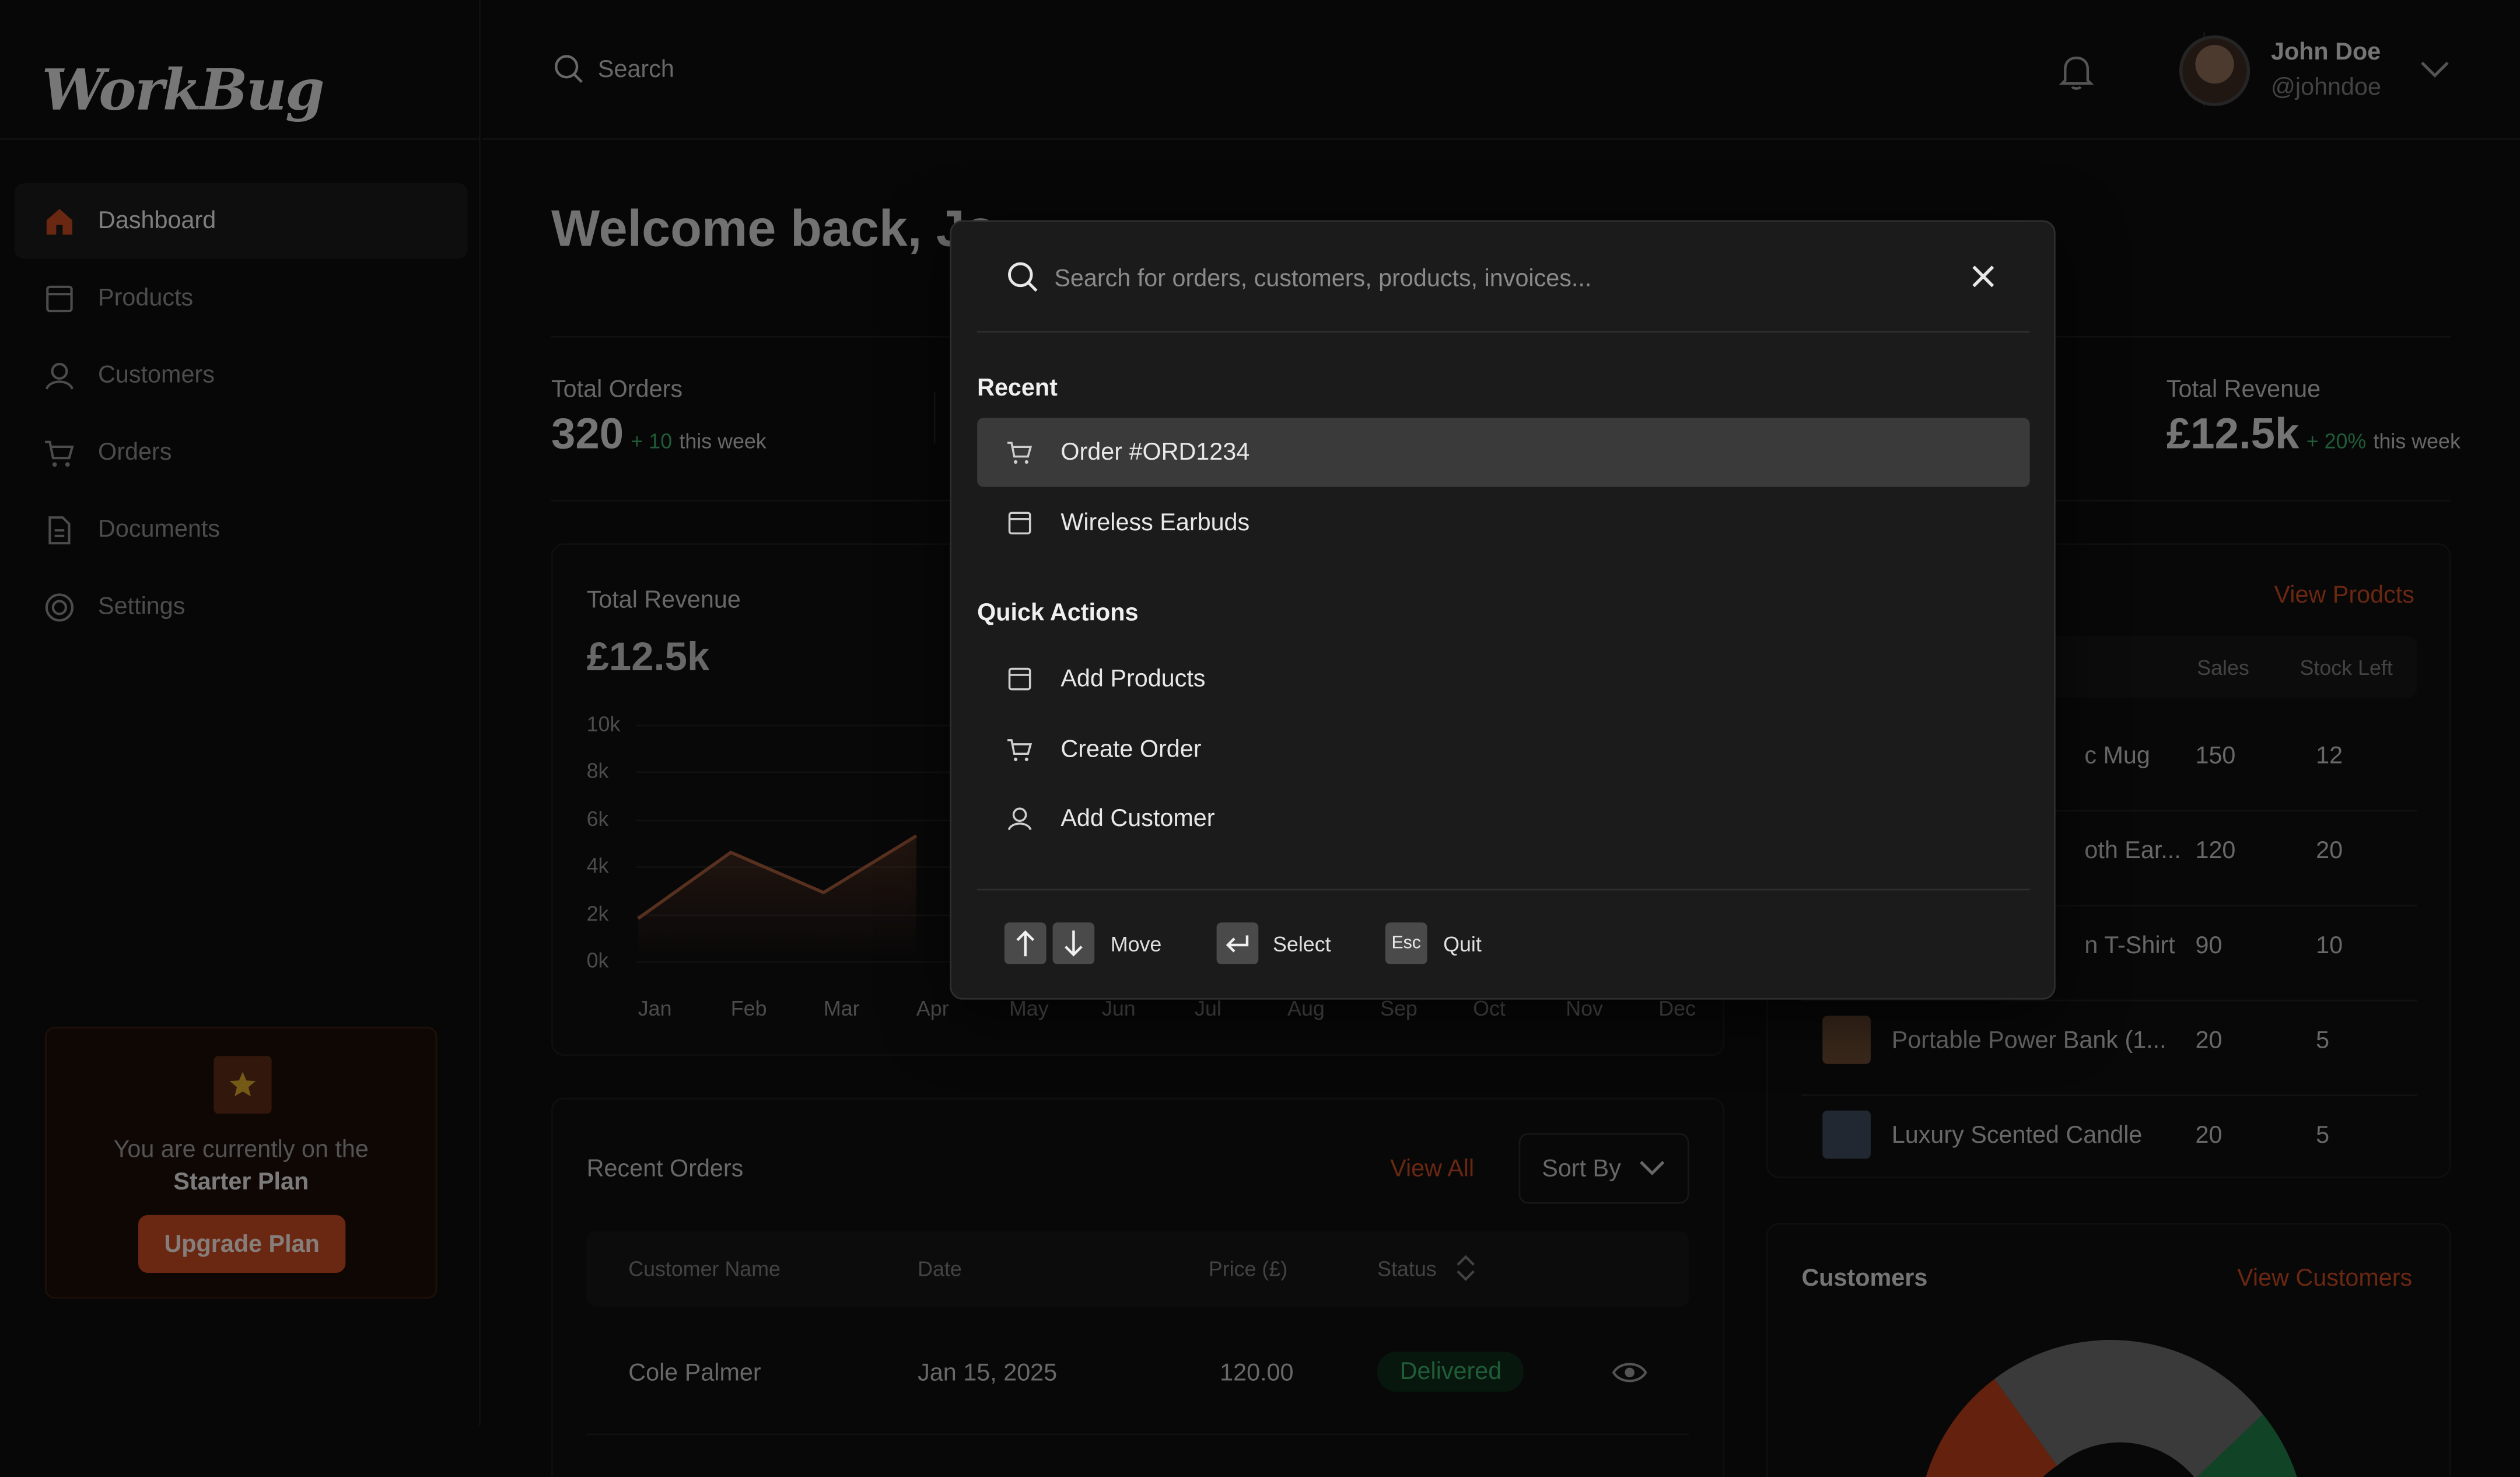 This screenshot has width=2520, height=1477. Describe the element at coordinates (1155, 523) in the screenshot. I see `palette-item-label: Wireless Earbuds` at that location.